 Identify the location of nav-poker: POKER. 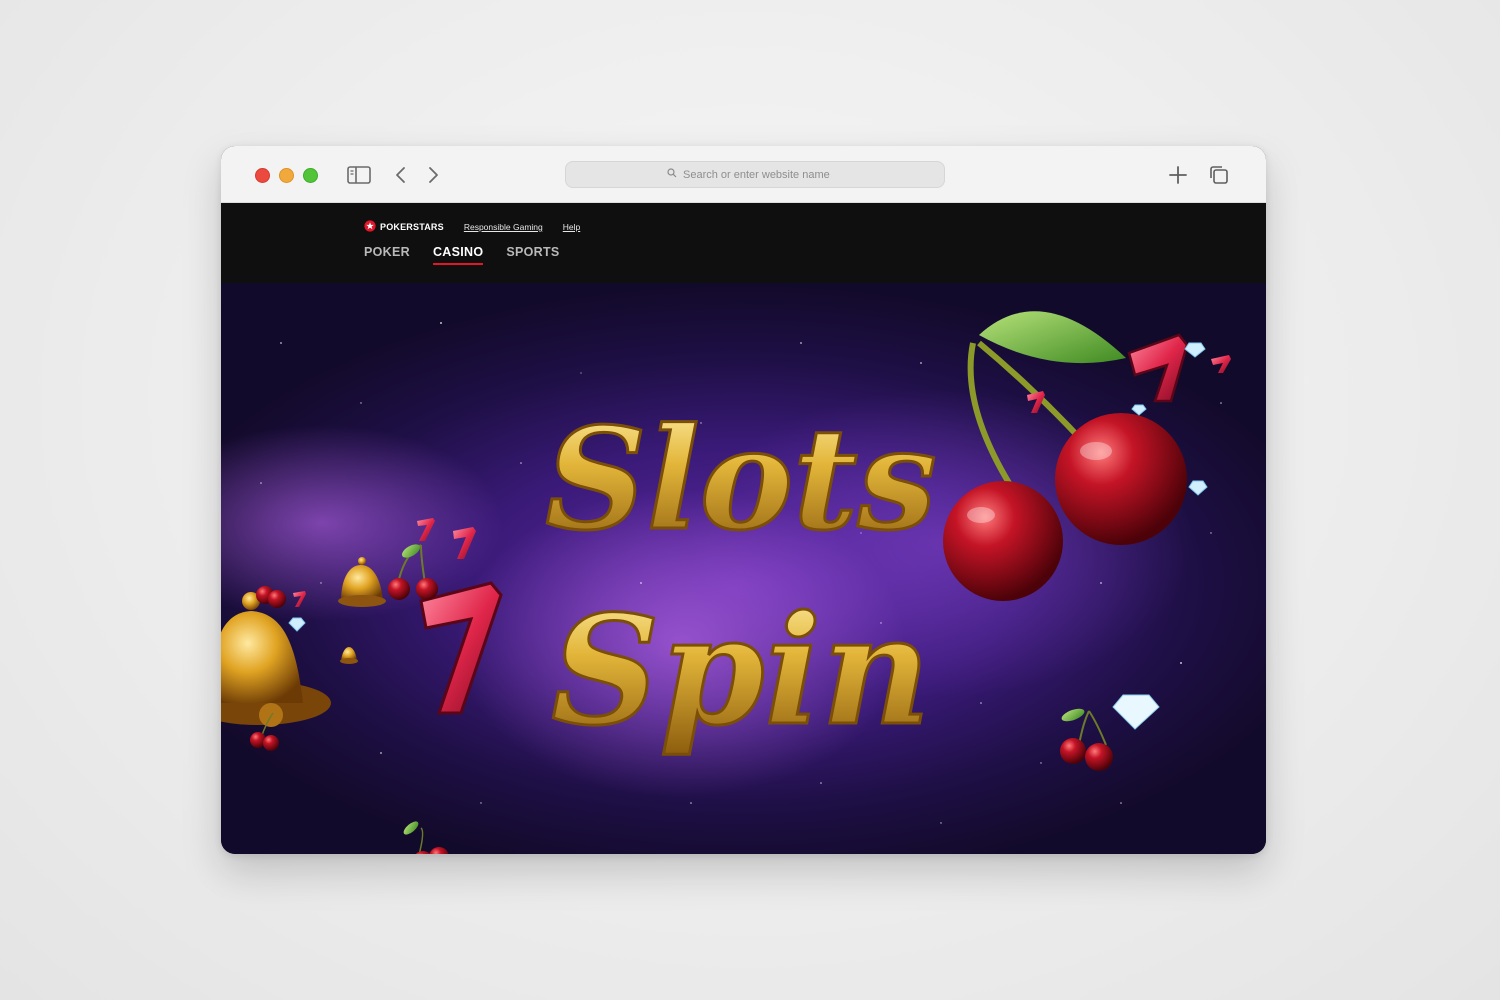
(387, 255).